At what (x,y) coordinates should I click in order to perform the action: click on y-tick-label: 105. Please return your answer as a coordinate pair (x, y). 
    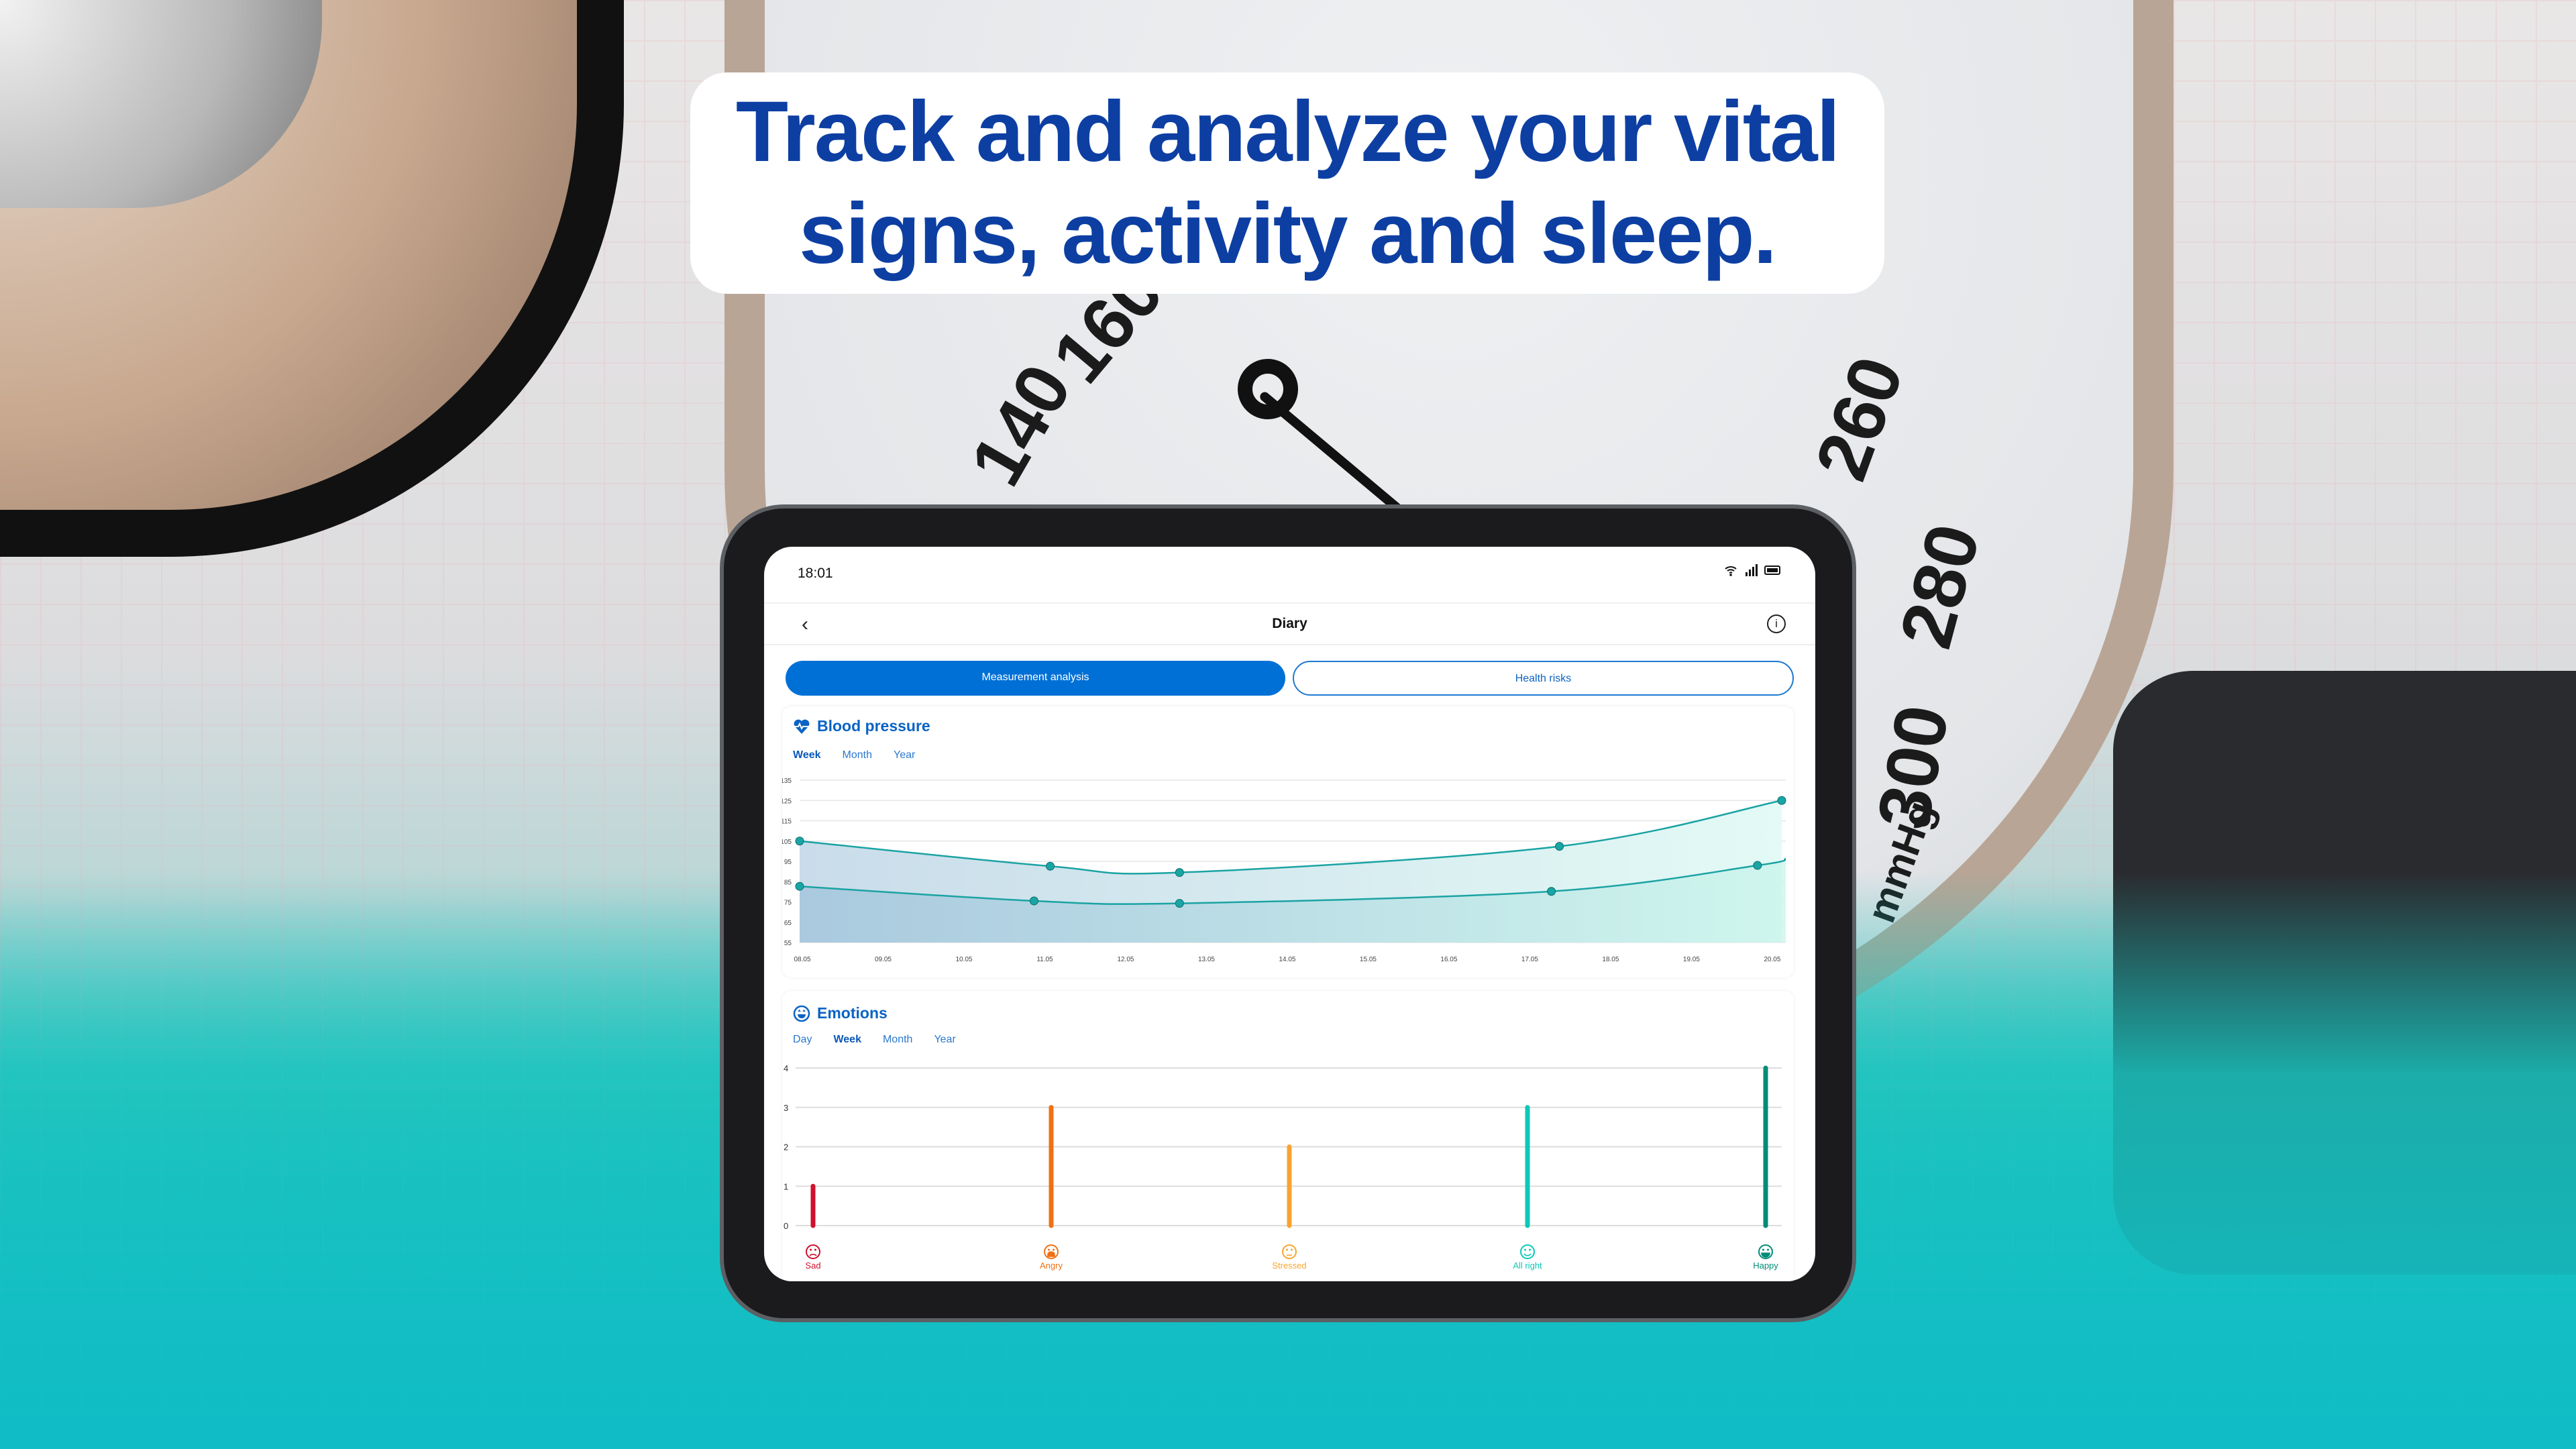
    Looking at the image, I should click on (787, 842).